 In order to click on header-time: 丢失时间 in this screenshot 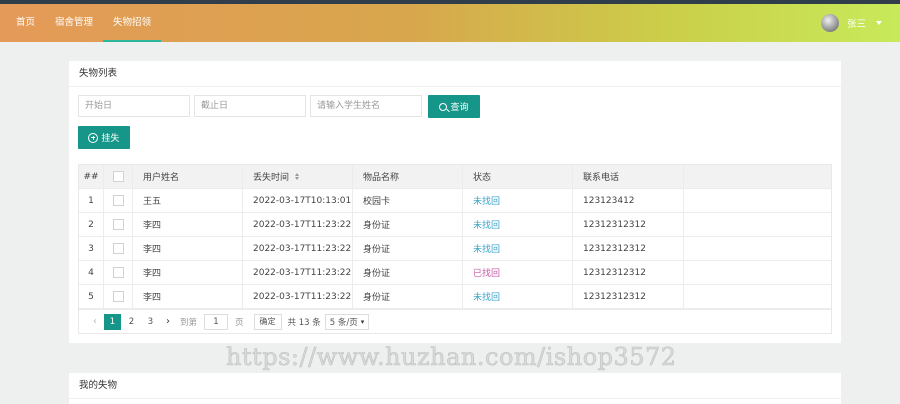, I will do `click(298, 176)`.